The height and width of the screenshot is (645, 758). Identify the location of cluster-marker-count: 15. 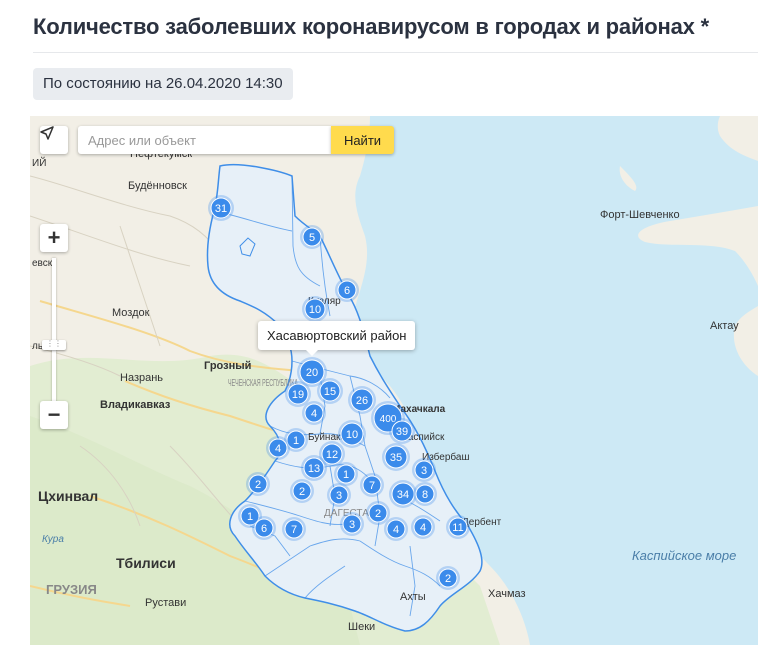
(330, 392).